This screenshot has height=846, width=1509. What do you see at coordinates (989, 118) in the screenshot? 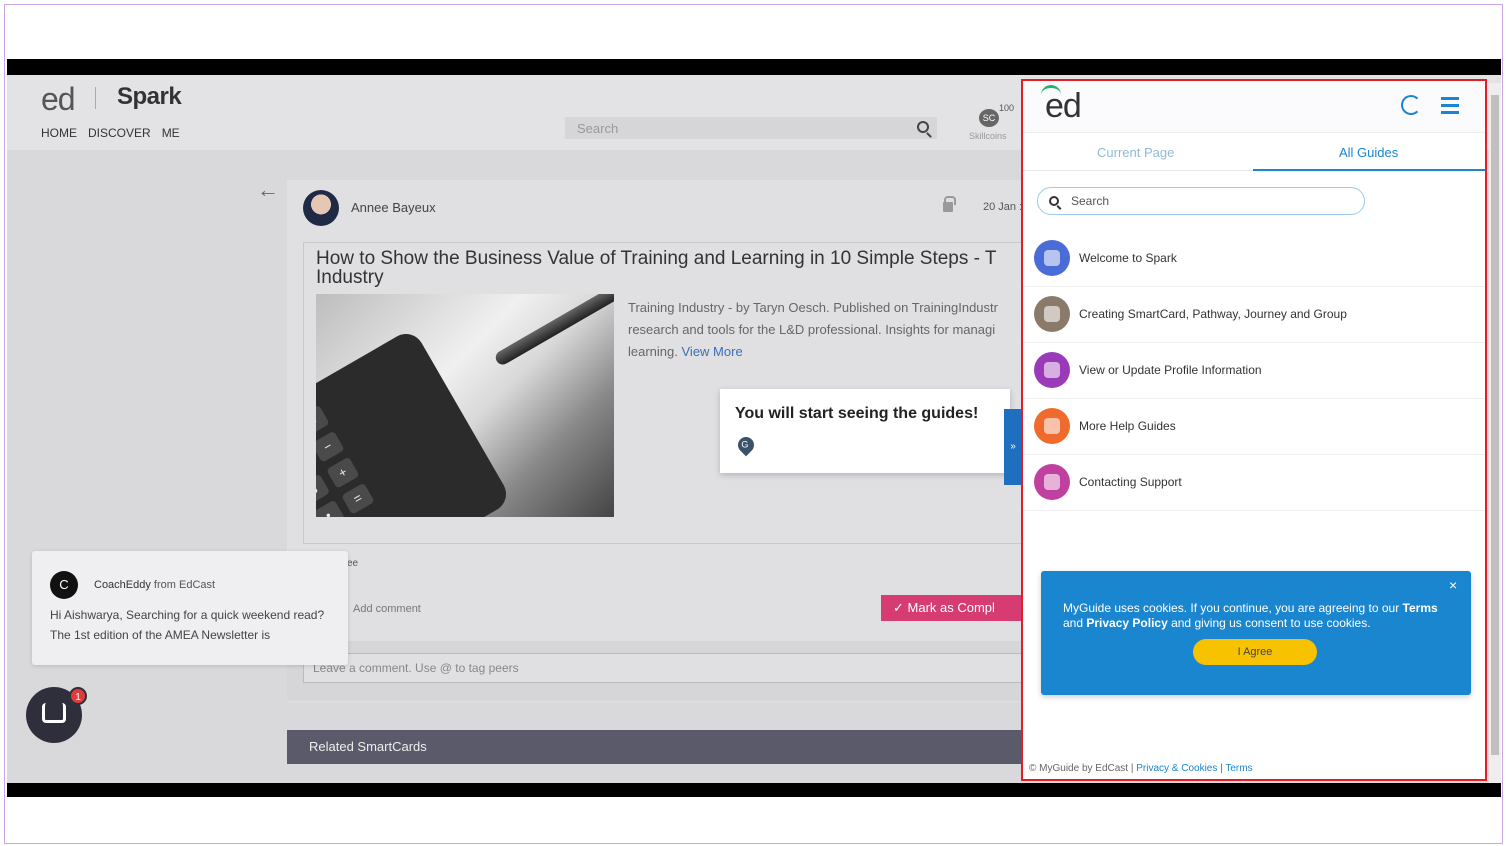
I see `skillcoins-icon: SC` at bounding box center [989, 118].